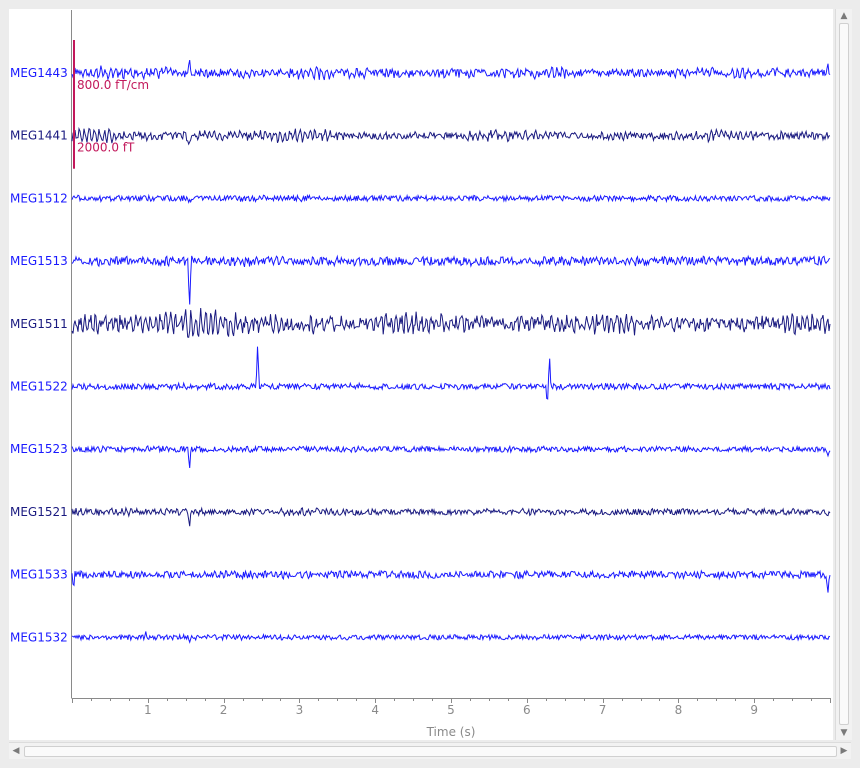 Image resolution: width=860 pixels, height=768 pixels. What do you see at coordinates (39, 512) in the screenshot?
I see `channel-label: MEG1521` at bounding box center [39, 512].